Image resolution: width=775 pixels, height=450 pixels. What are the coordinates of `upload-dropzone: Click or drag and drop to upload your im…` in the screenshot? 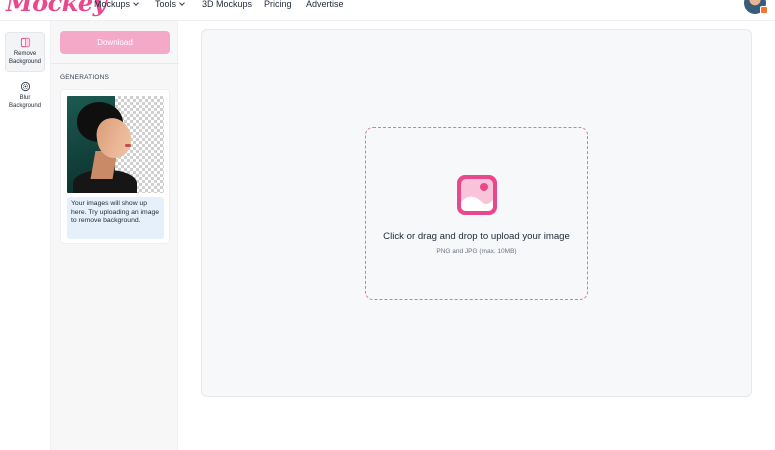 It's located at (476, 213).